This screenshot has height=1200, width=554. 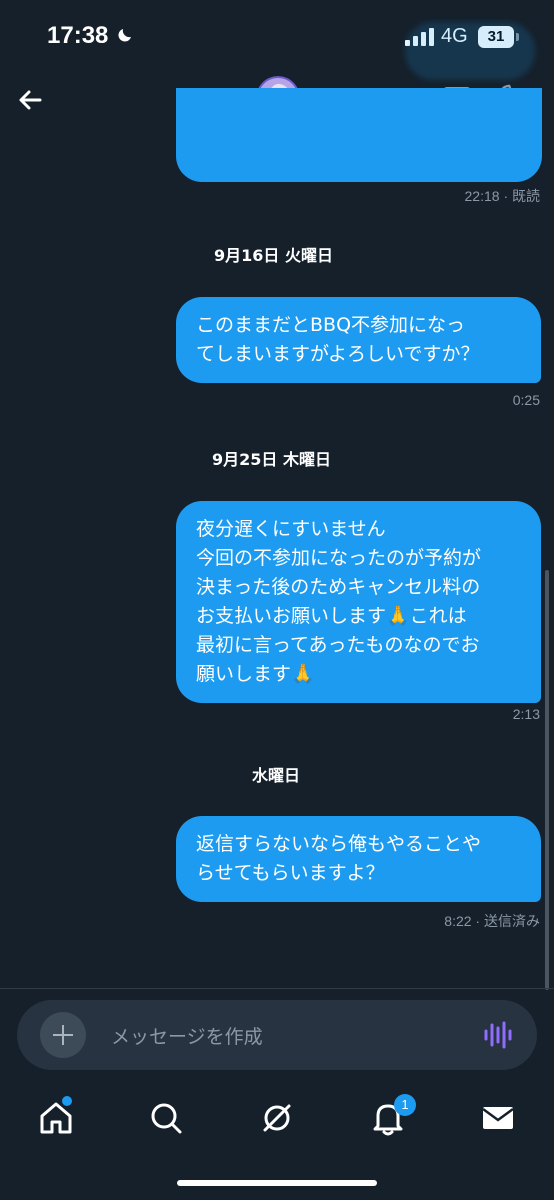 I want to click on bottom-tab-bar: 1, so click(x=277, y=1120).